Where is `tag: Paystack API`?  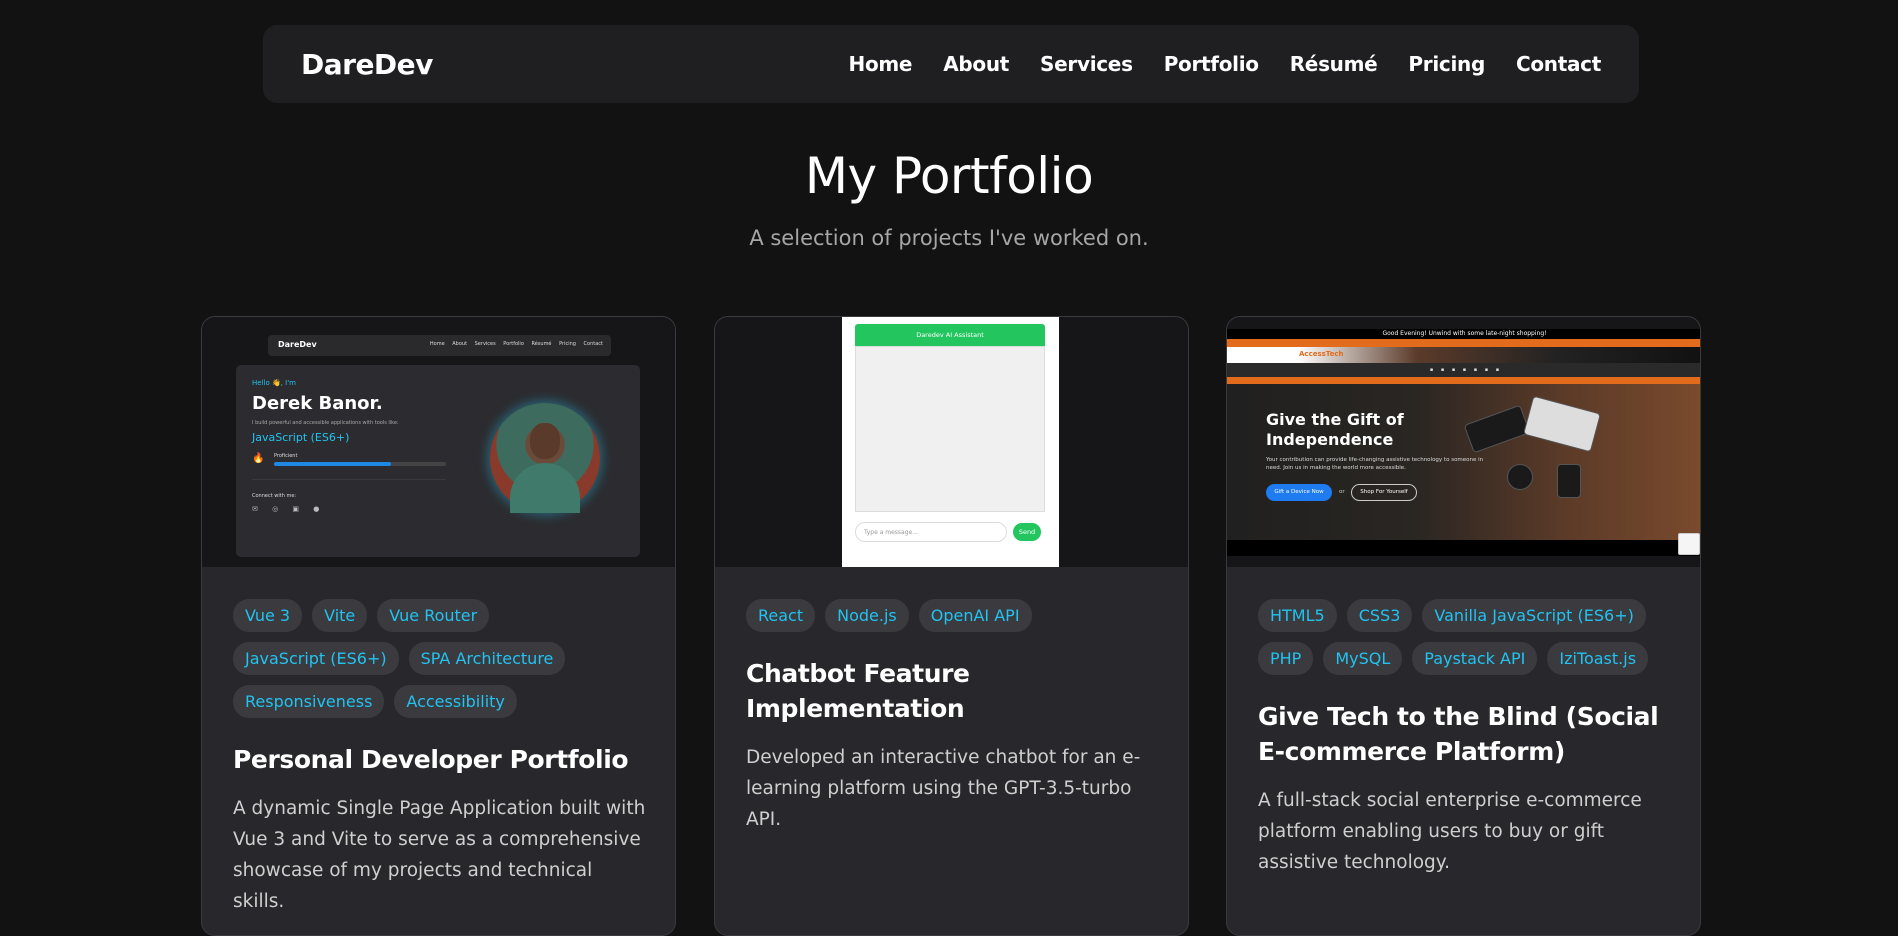
tag: Paystack API is located at coordinates (1475, 658).